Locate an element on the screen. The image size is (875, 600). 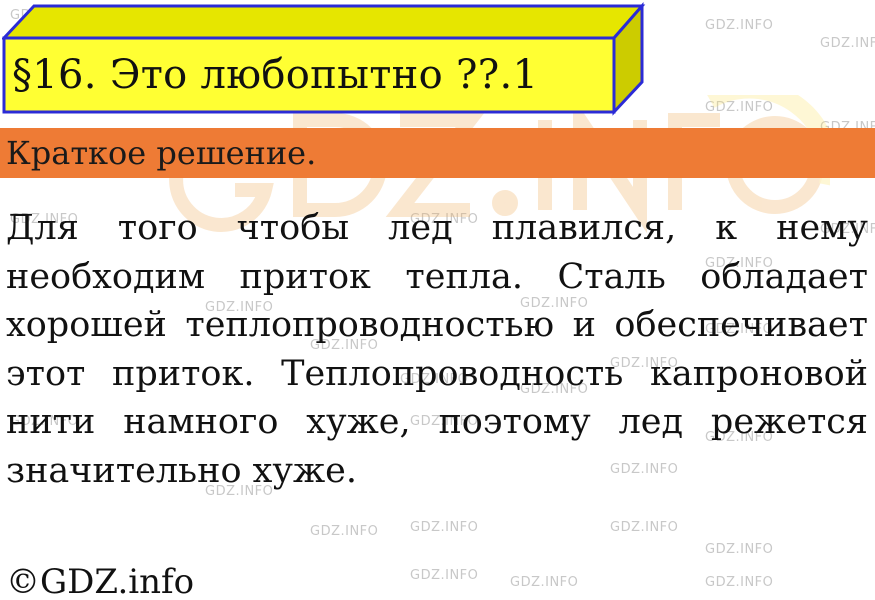
title-box: §16. Это любопытно ??.1 is located at coordinates (324, 59).